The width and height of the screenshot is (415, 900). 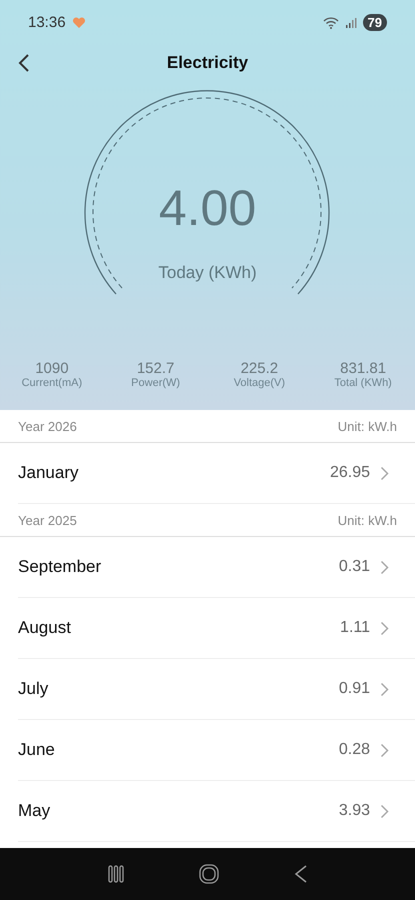 What do you see at coordinates (155, 383) in the screenshot?
I see `stat-label: Power(W)` at bounding box center [155, 383].